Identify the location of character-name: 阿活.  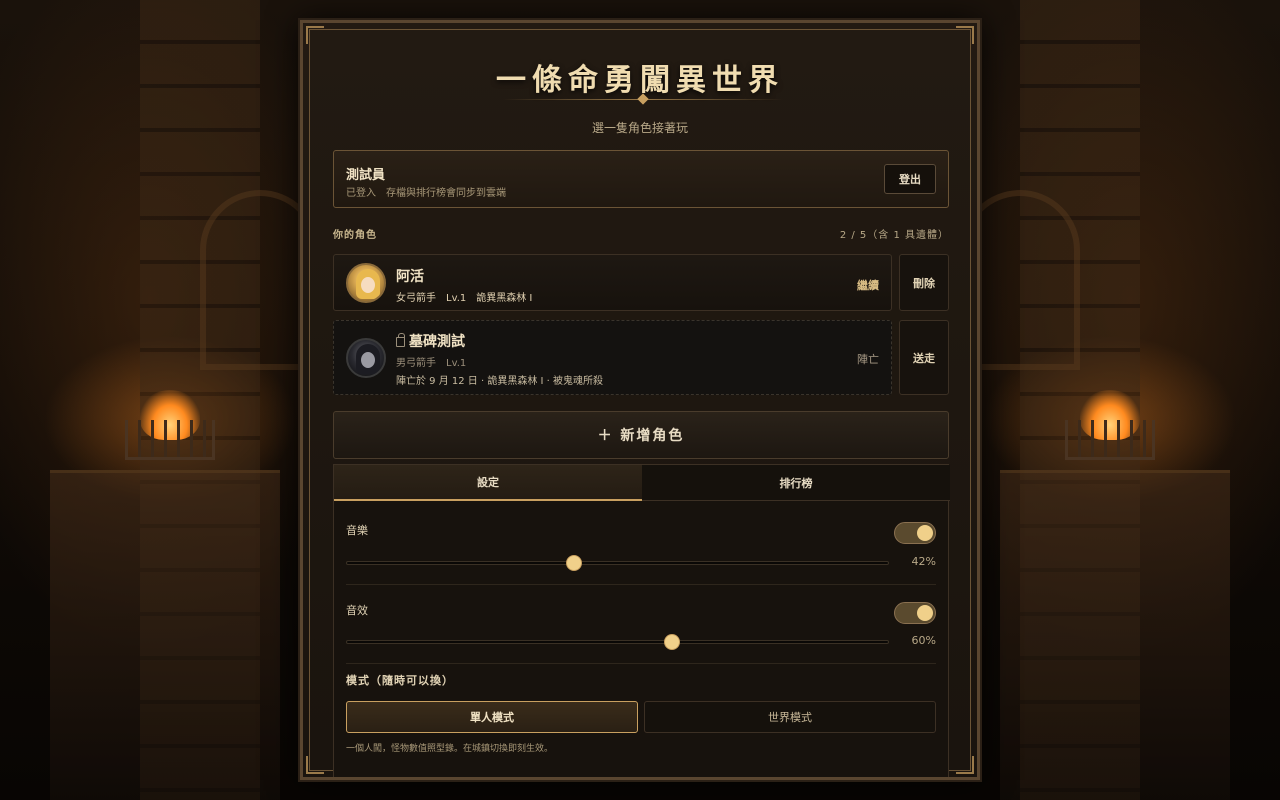
(410, 277).